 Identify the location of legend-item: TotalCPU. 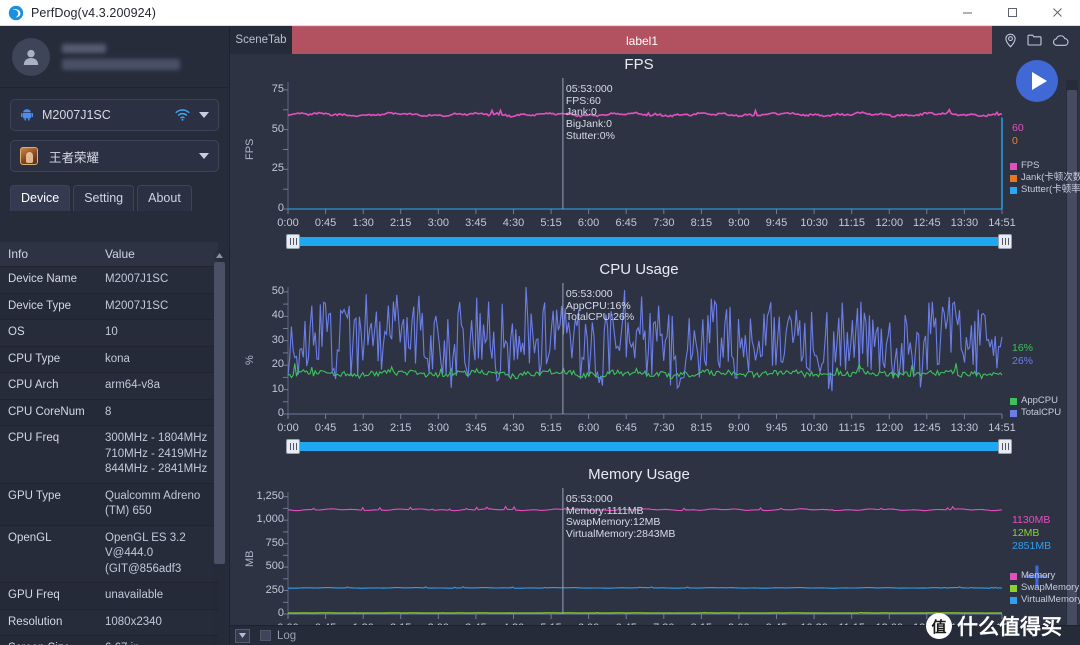
(1035, 413).